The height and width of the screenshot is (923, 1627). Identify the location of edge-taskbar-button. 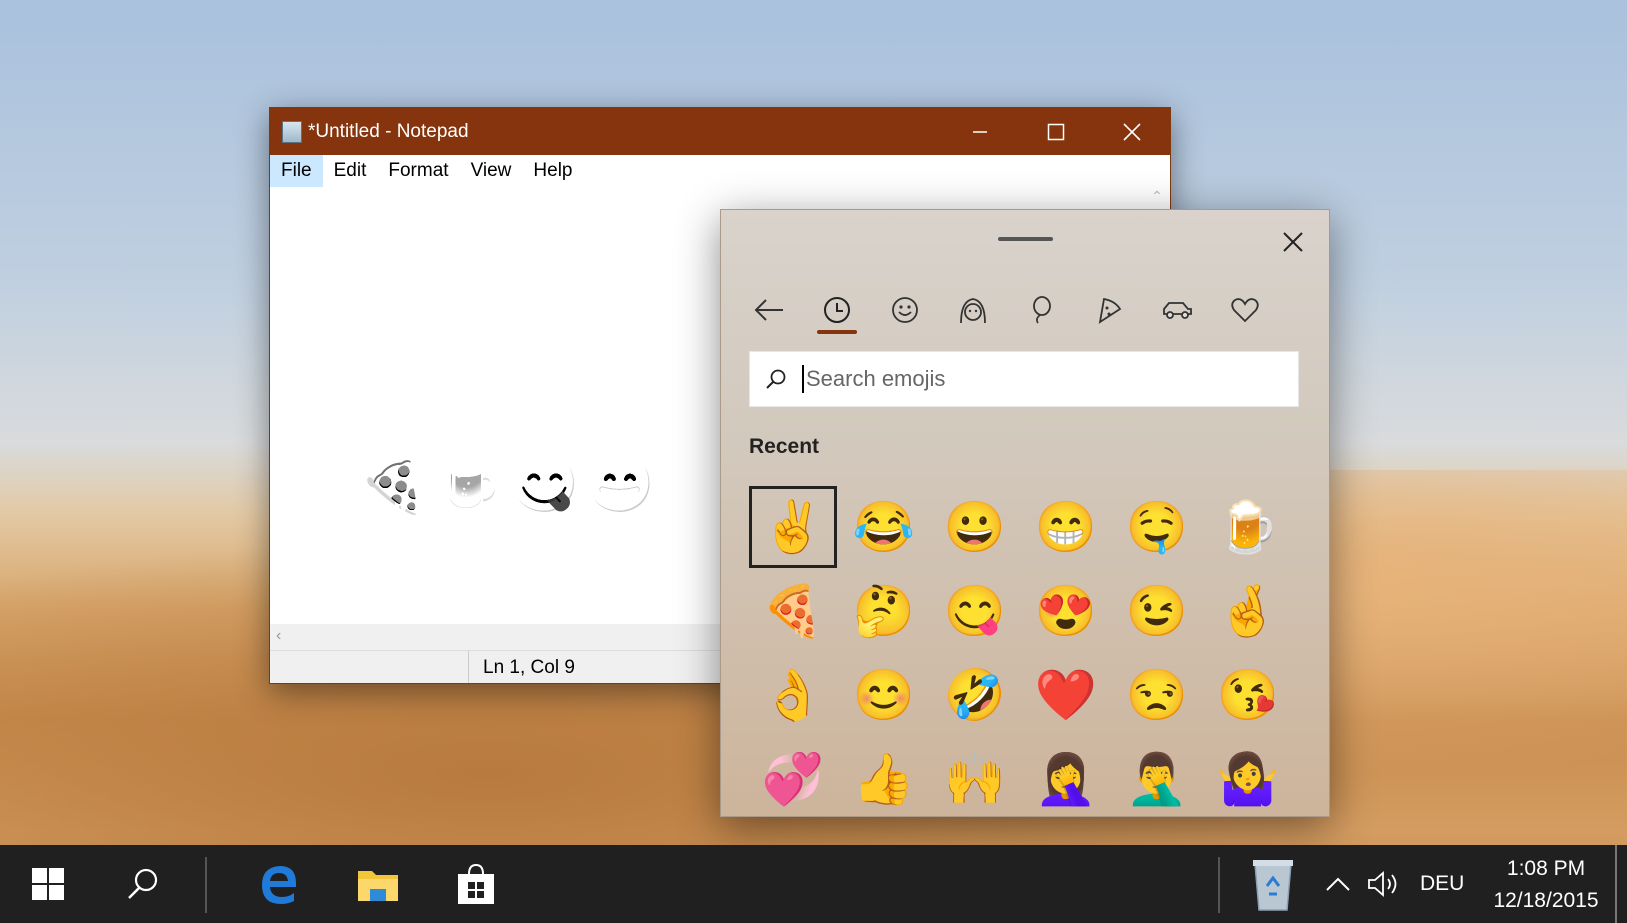
(279, 884).